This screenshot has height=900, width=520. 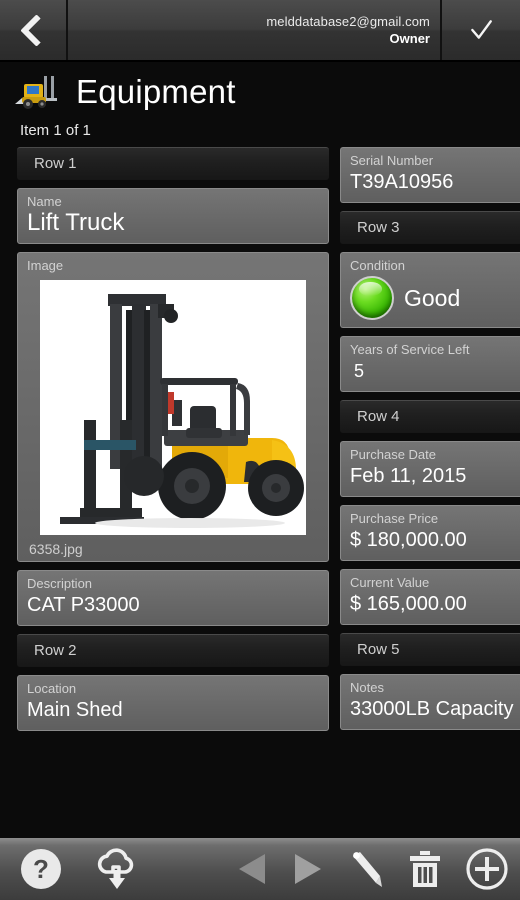 I want to click on next-button, so click(x=307, y=869).